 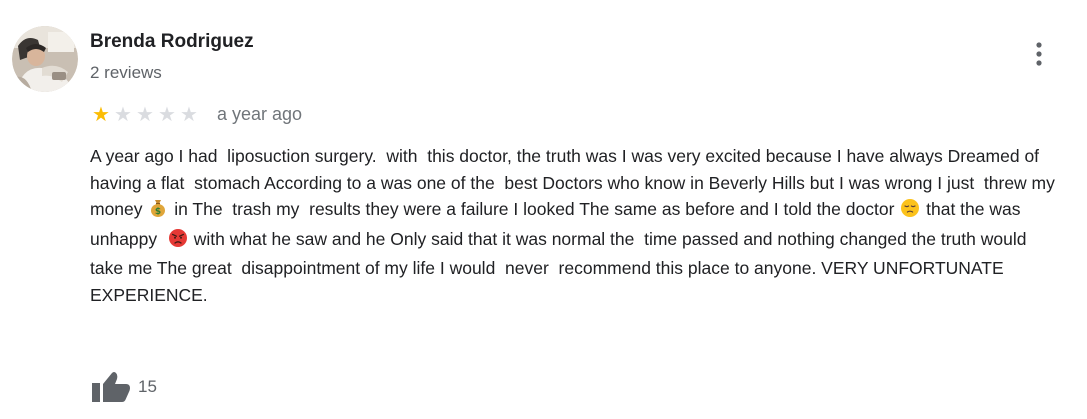 I want to click on star-rating: ★ ★ ★ ★ ★, so click(x=145, y=114).